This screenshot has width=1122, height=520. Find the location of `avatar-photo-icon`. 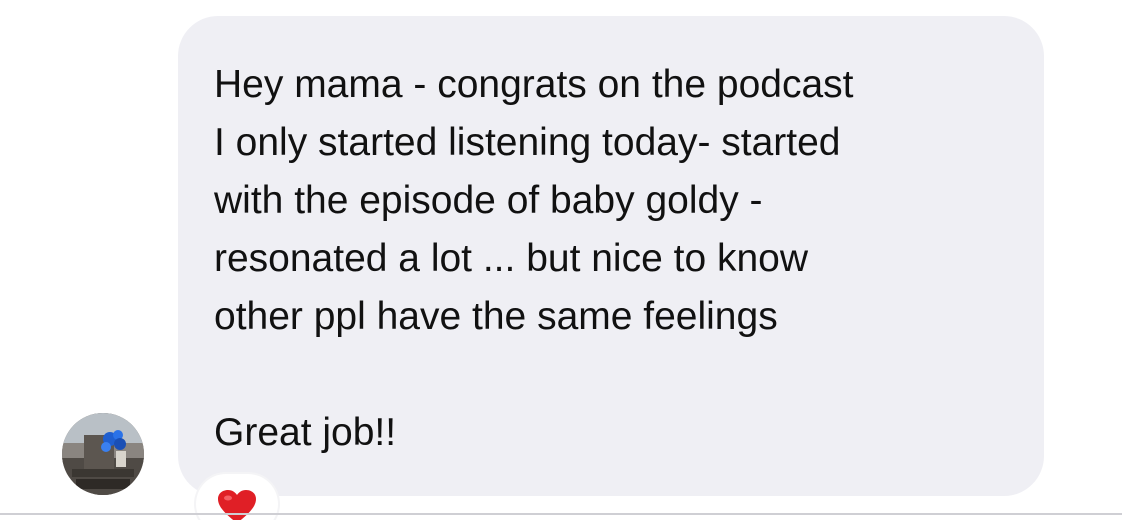

avatar-photo-icon is located at coordinates (103, 454).